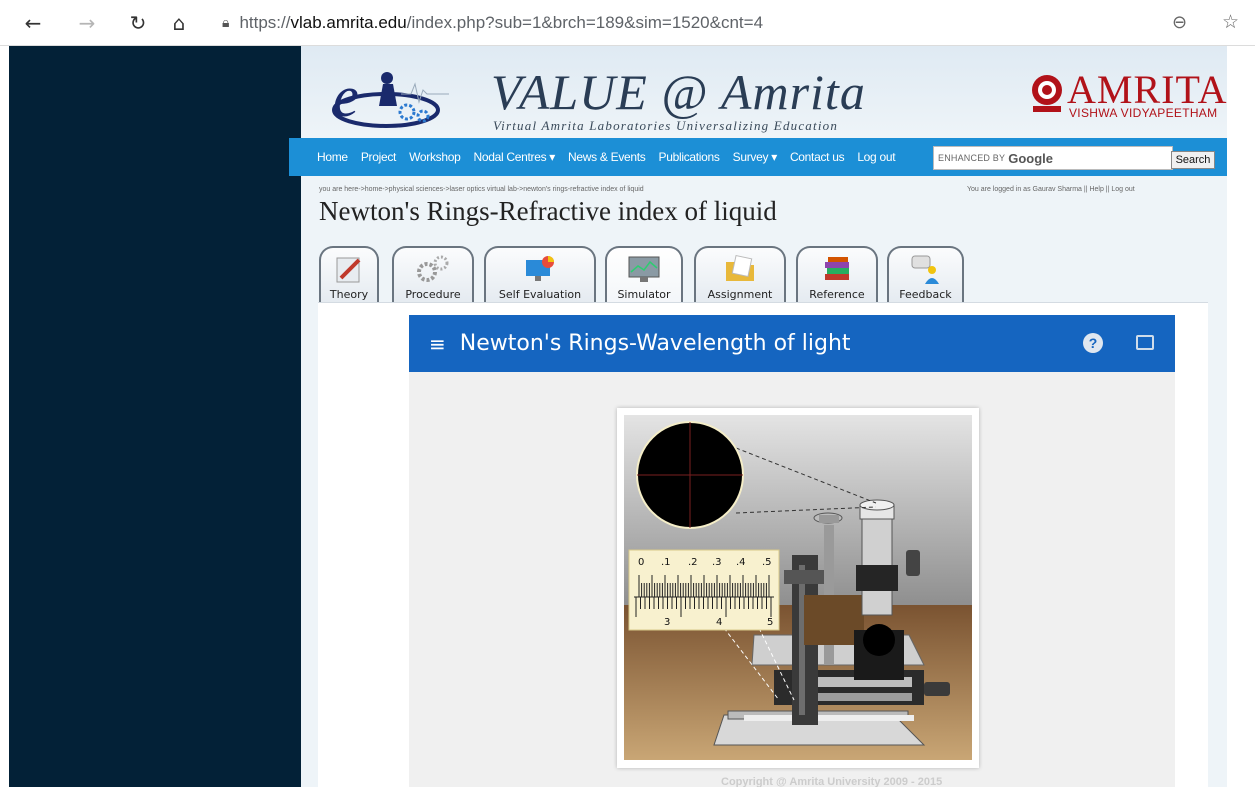 This screenshot has width=1255, height=787. What do you see at coordinates (1143, 113) in the screenshot?
I see `brand-subtitle: VISHWA VIDYAPEETHAM` at bounding box center [1143, 113].